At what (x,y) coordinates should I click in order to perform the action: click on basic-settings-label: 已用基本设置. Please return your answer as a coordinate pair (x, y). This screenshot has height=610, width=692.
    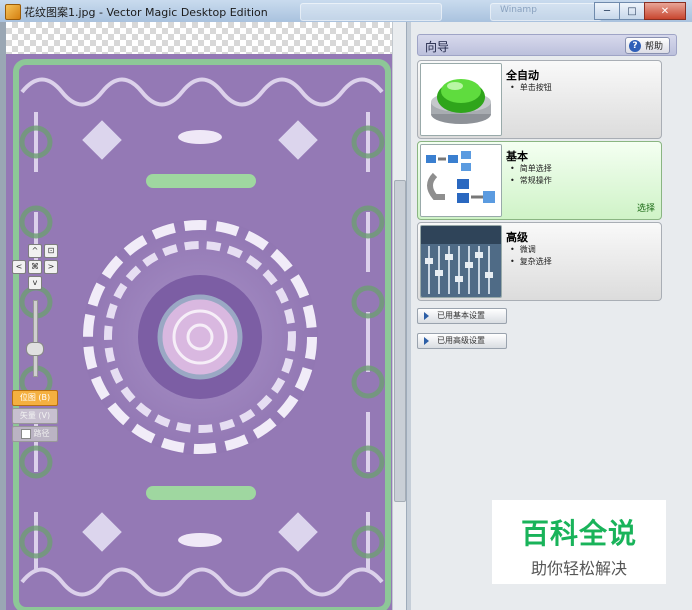
    Looking at the image, I should click on (461, 315).